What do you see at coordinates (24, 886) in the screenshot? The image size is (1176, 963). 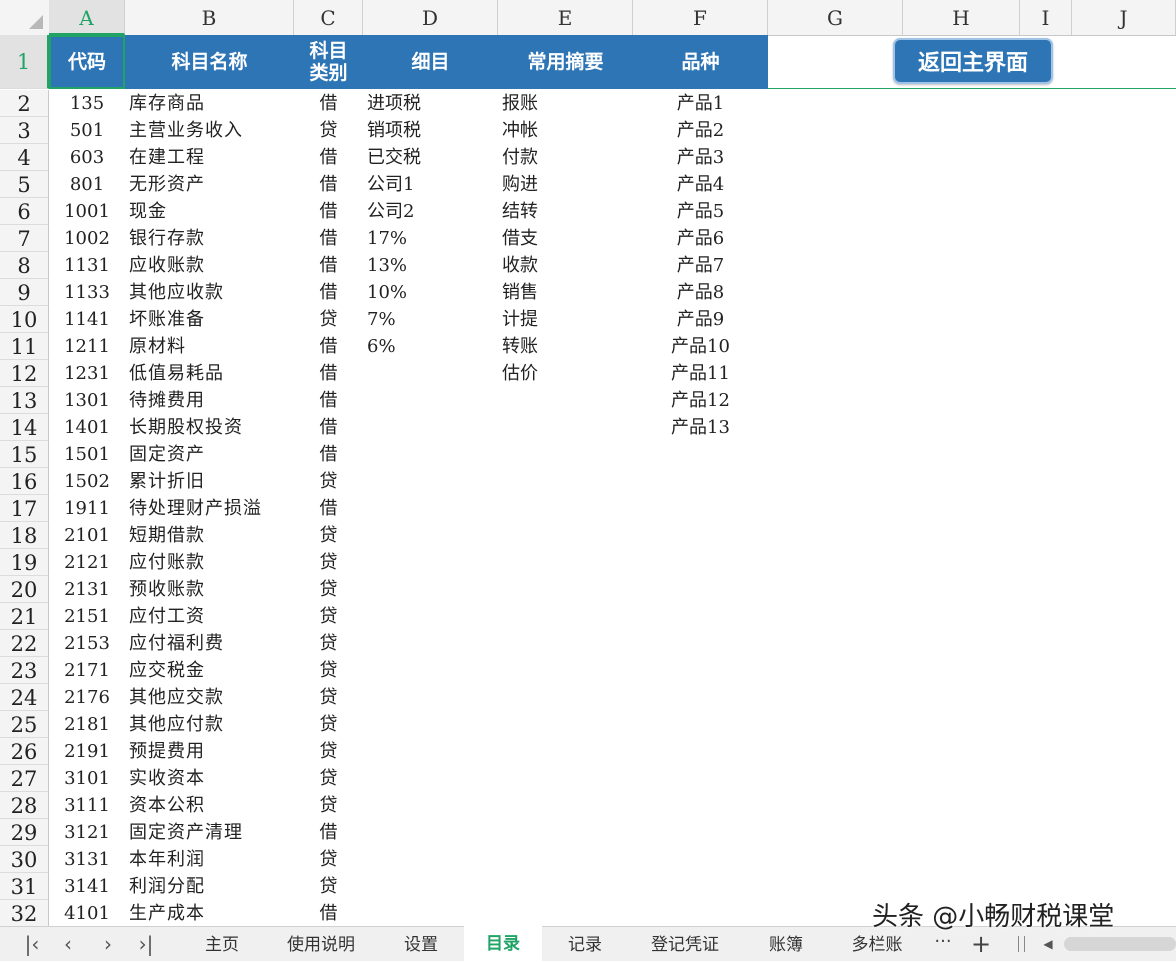 I see `row-header-31: 31` at bounding box center [24, 886].